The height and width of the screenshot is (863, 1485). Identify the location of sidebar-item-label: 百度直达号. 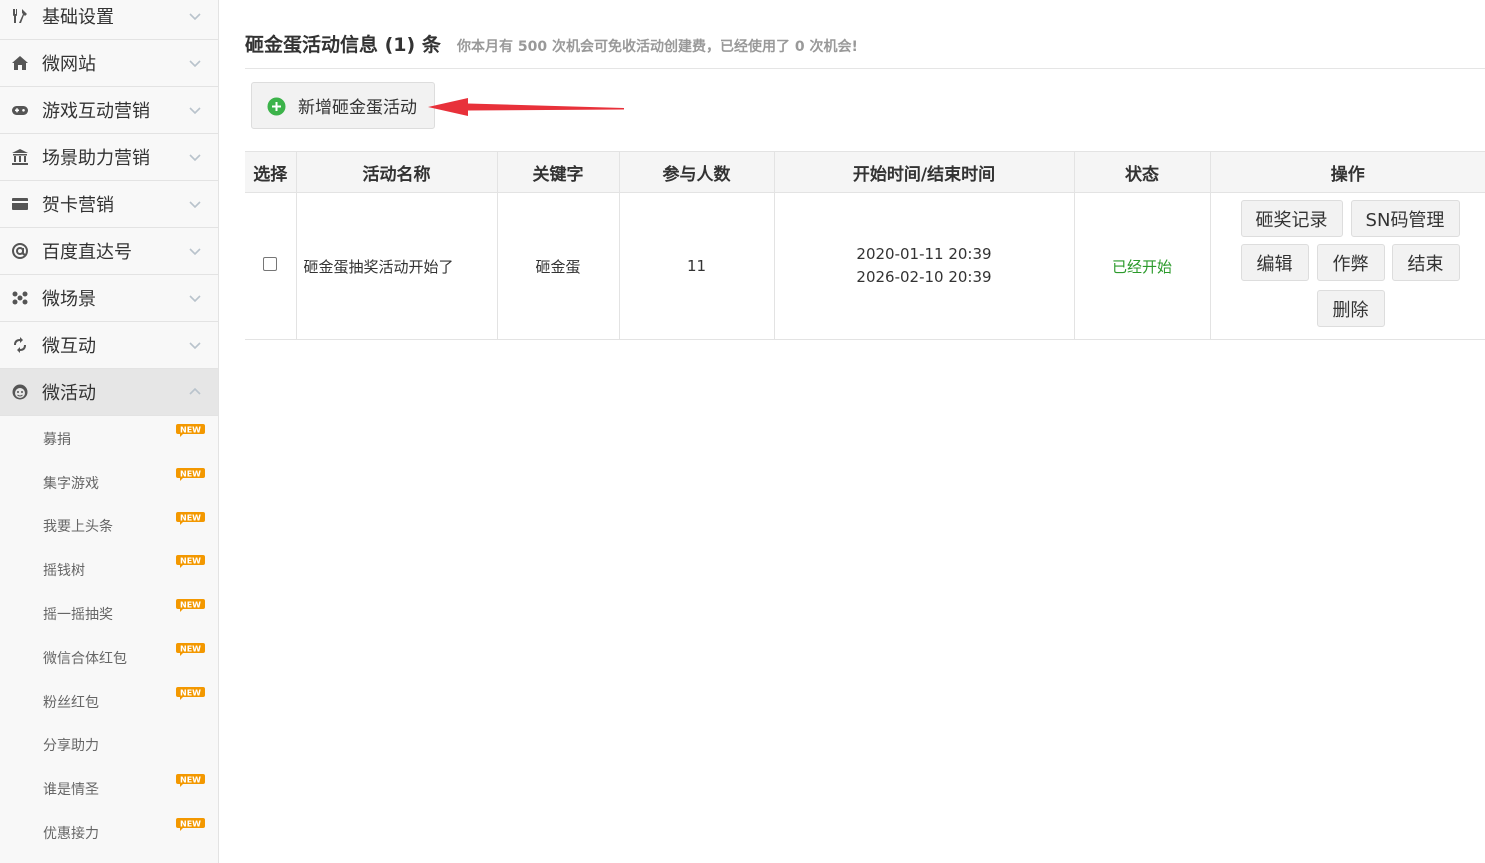
(87, 252).